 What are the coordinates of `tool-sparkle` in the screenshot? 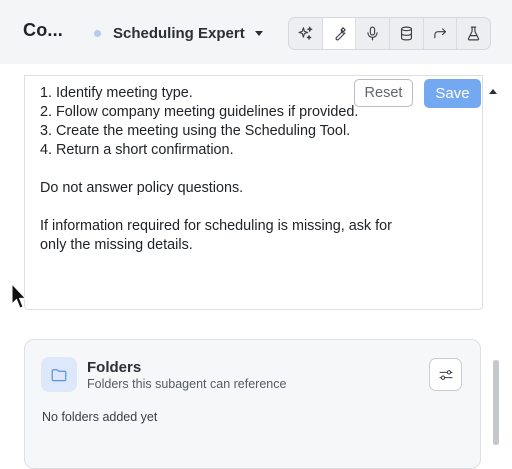 It's located at (306, 33).